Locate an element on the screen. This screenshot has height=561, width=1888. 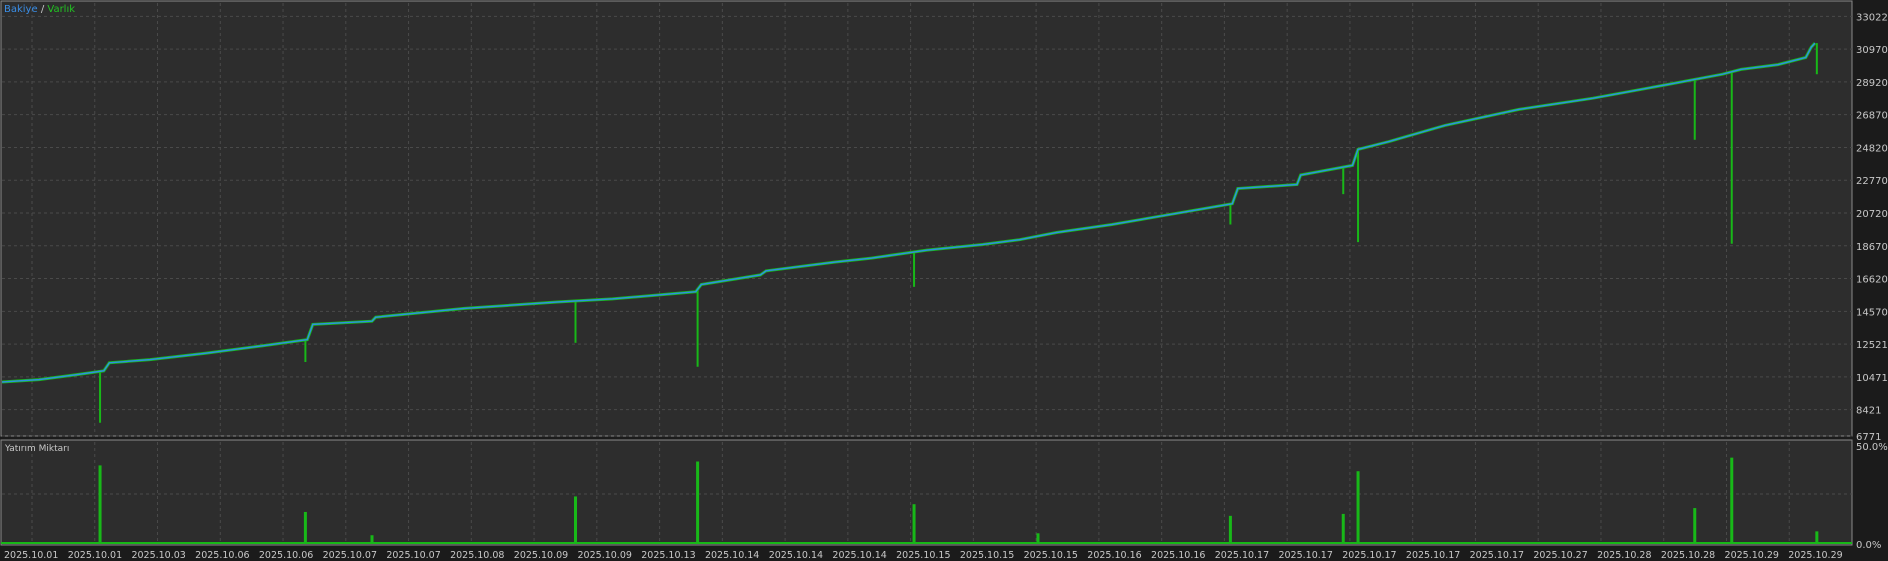
legend-bakiye: Bakiye is located at coordinates (21, 9).